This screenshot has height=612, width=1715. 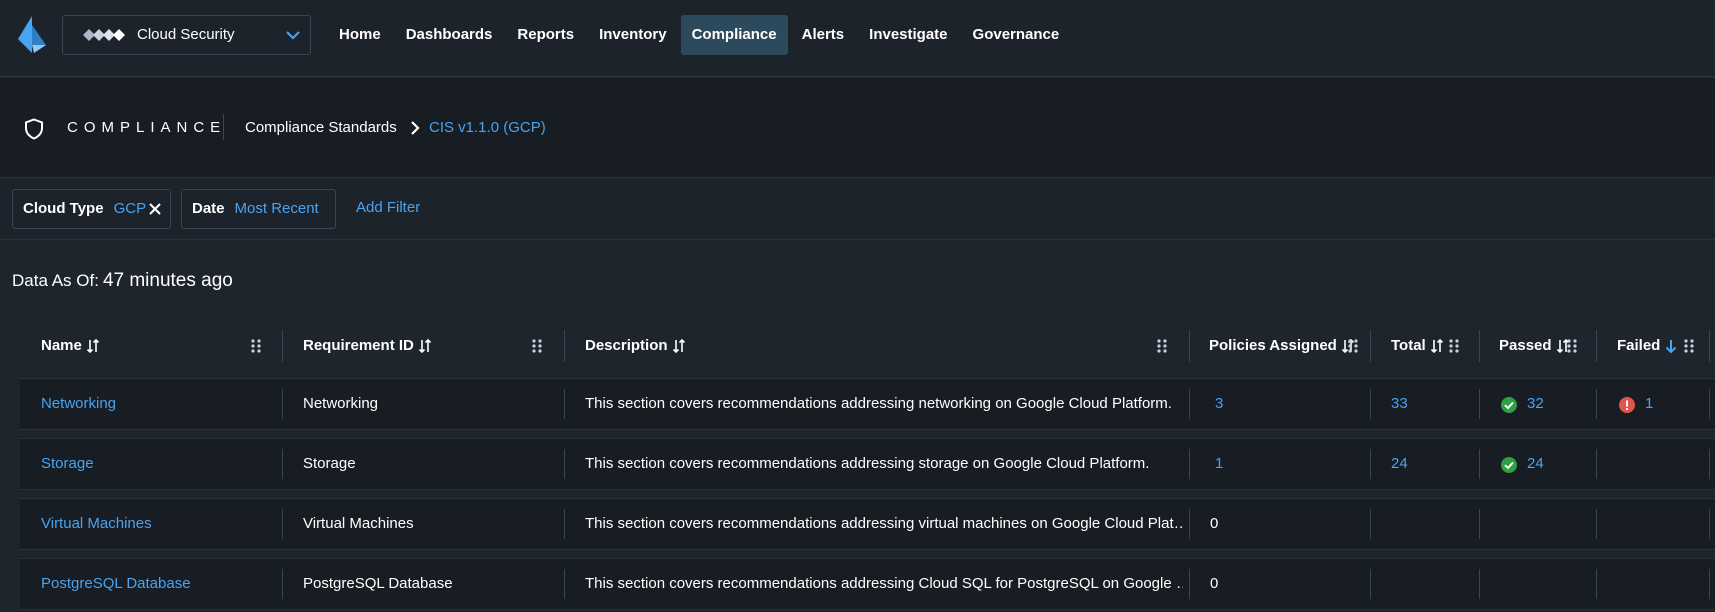 I want to click on row-failed-link: 1, so click(x=1649, y=404).